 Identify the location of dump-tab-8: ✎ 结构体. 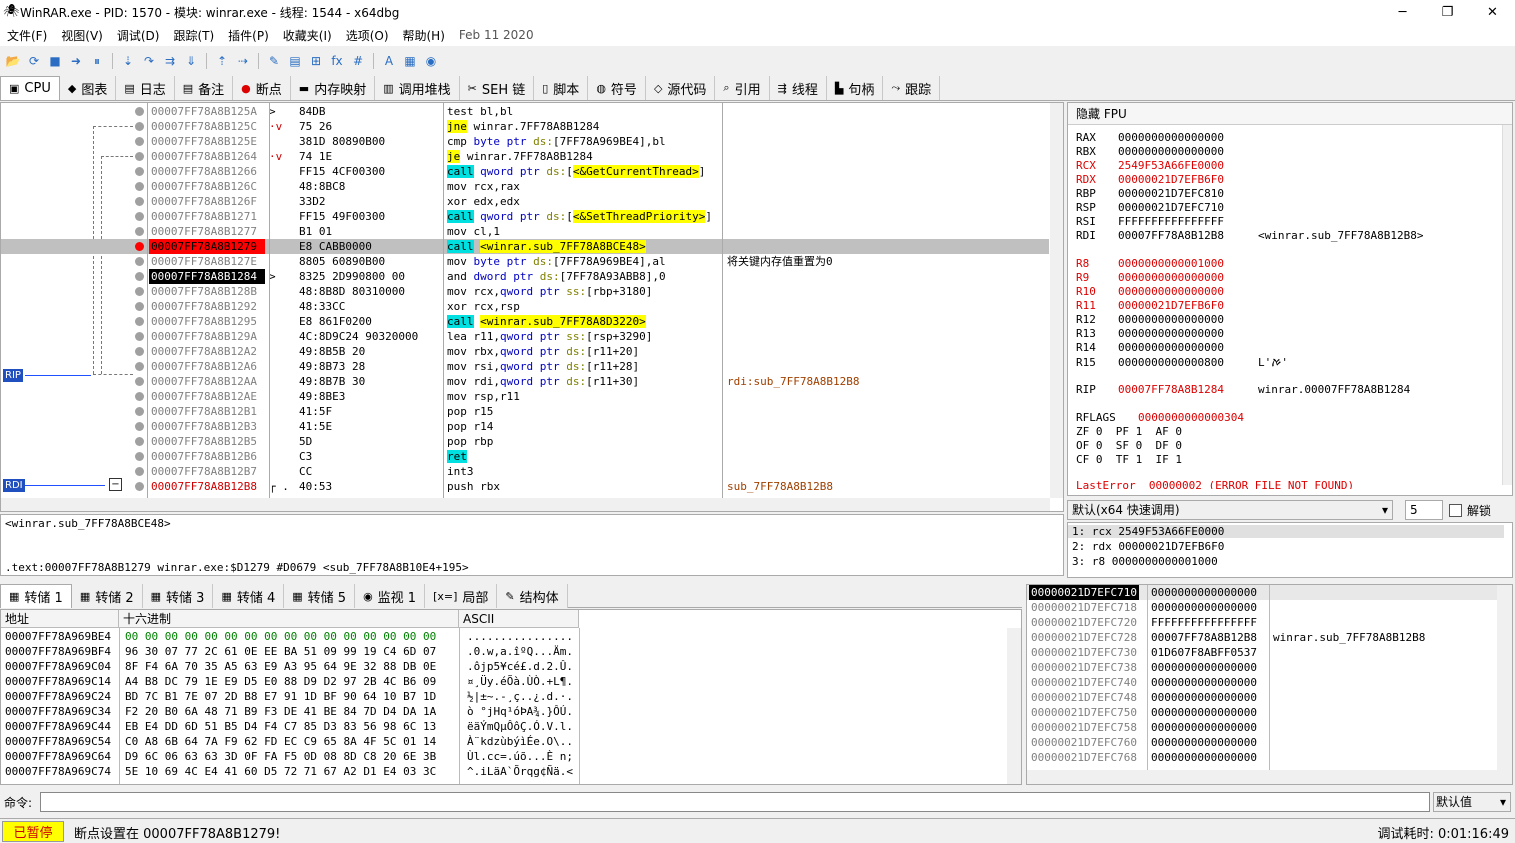
(532, 596).